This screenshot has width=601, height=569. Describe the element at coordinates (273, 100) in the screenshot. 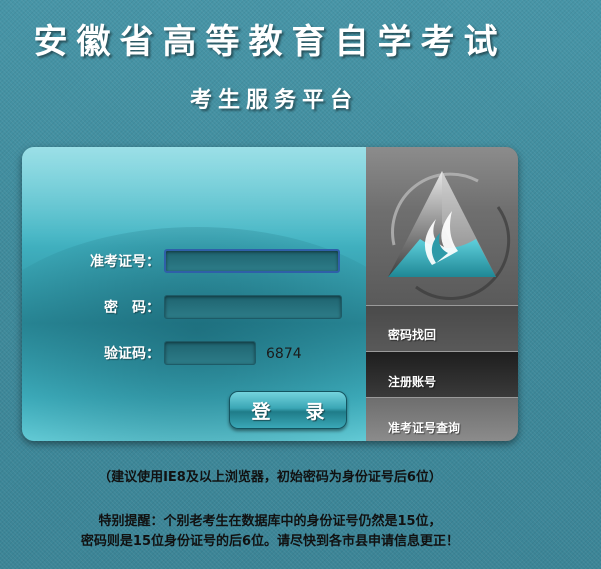

I see `page-subtitle: 考生服务平台` at that location.